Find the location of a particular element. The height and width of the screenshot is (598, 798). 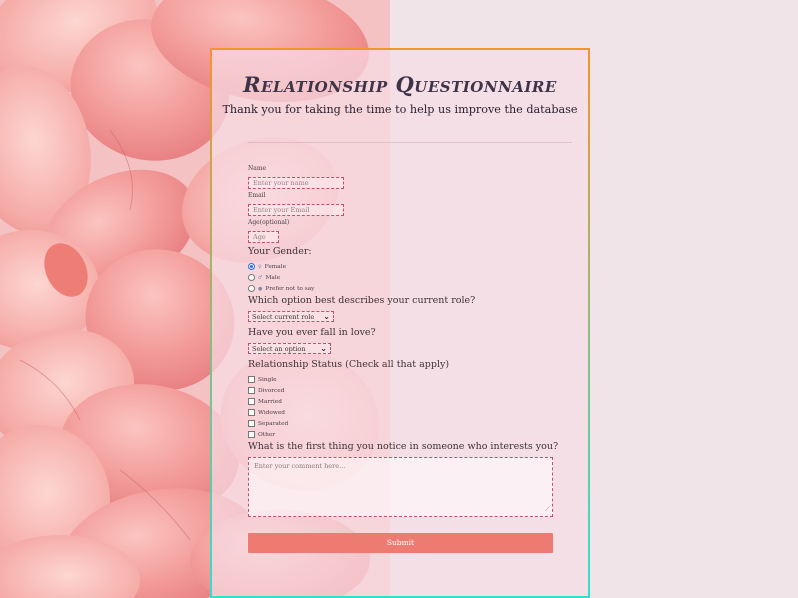

status-option-separated: Separated is located at coordinates (268, 423).